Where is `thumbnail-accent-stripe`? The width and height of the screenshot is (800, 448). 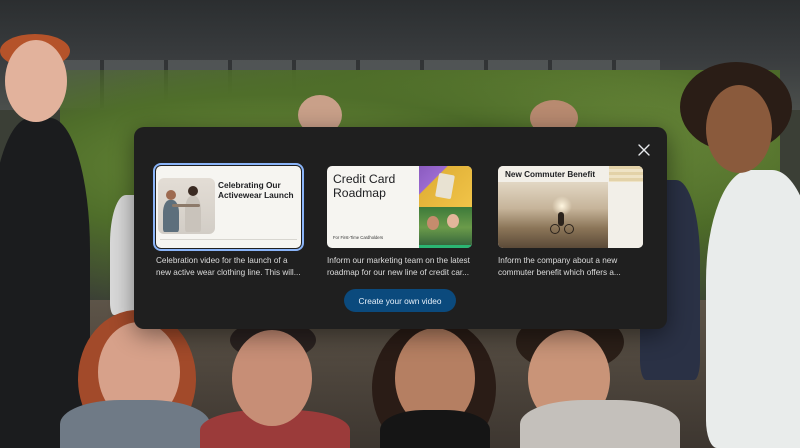
thumbnail-accent-stripe is located at coordinates (445, 246).